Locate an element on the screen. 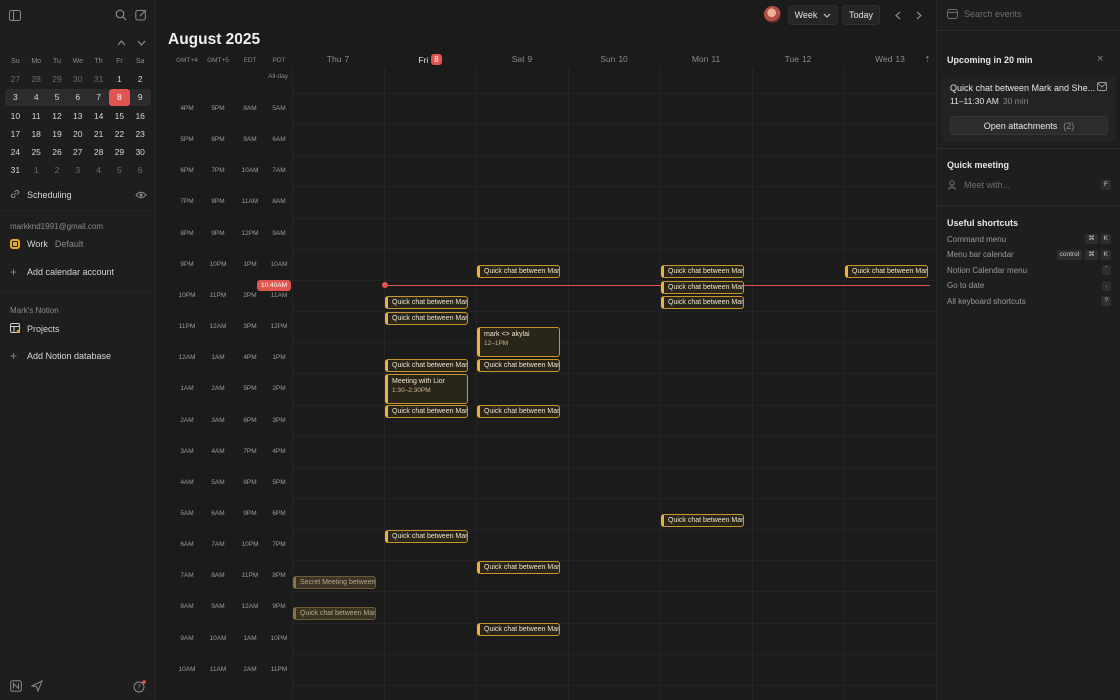 Image resolution: width=1120 pixels, height=700 pixels. day-header-mon: Mon 11 is located at coordinates (706, 59).